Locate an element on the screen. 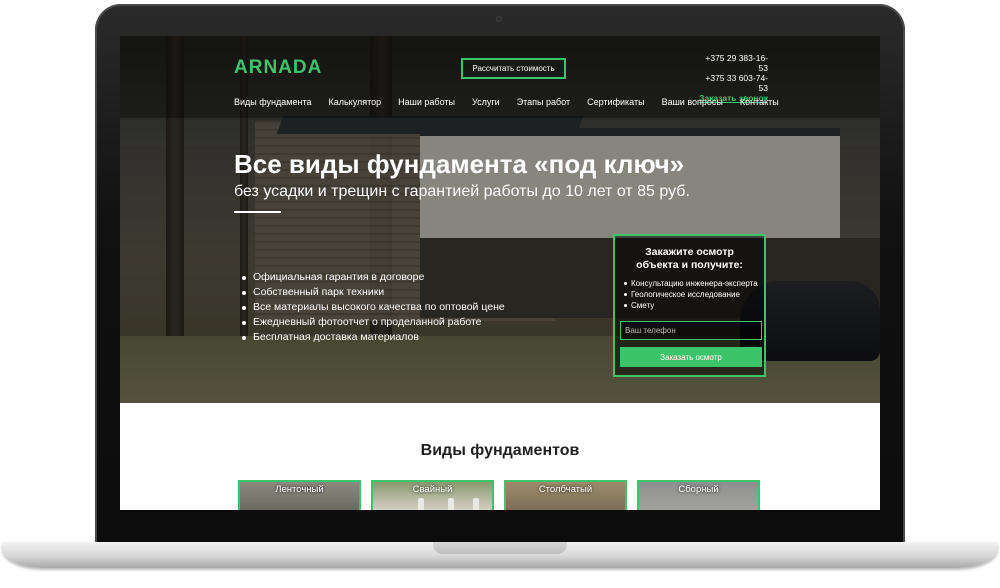 This screenshot has height=588, width=1000. foundation-card-column: Столбчатый is located at coordinates (565, 495).